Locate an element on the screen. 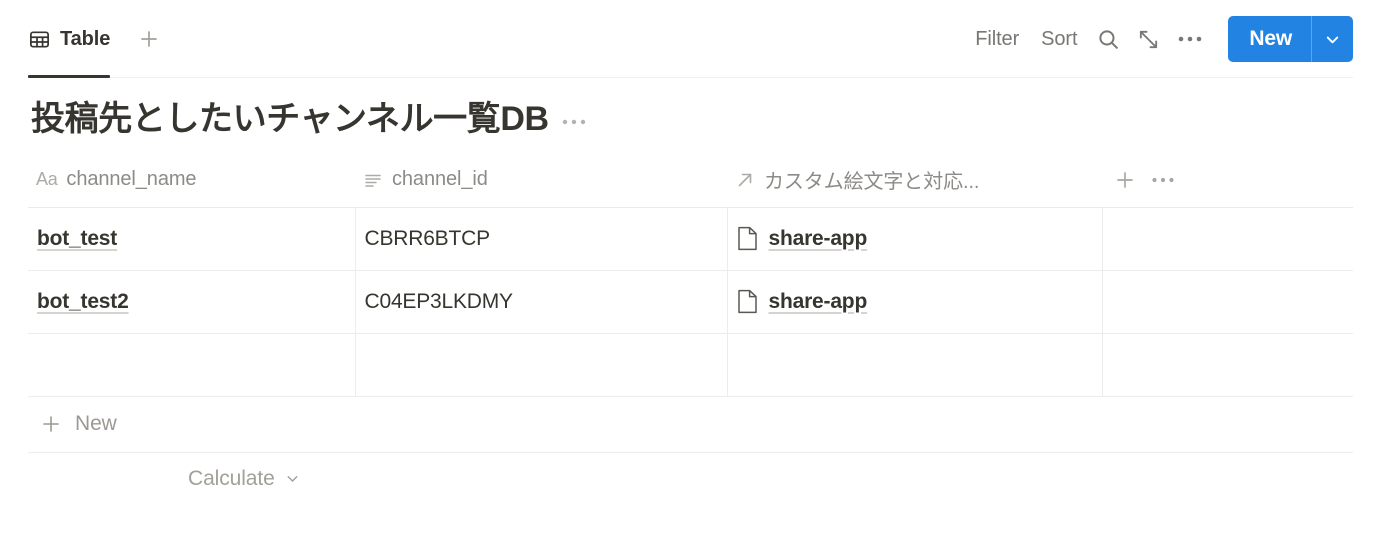  table-row: bot_test CBRR6BTCP share-app is located at coordinates (690, 239).